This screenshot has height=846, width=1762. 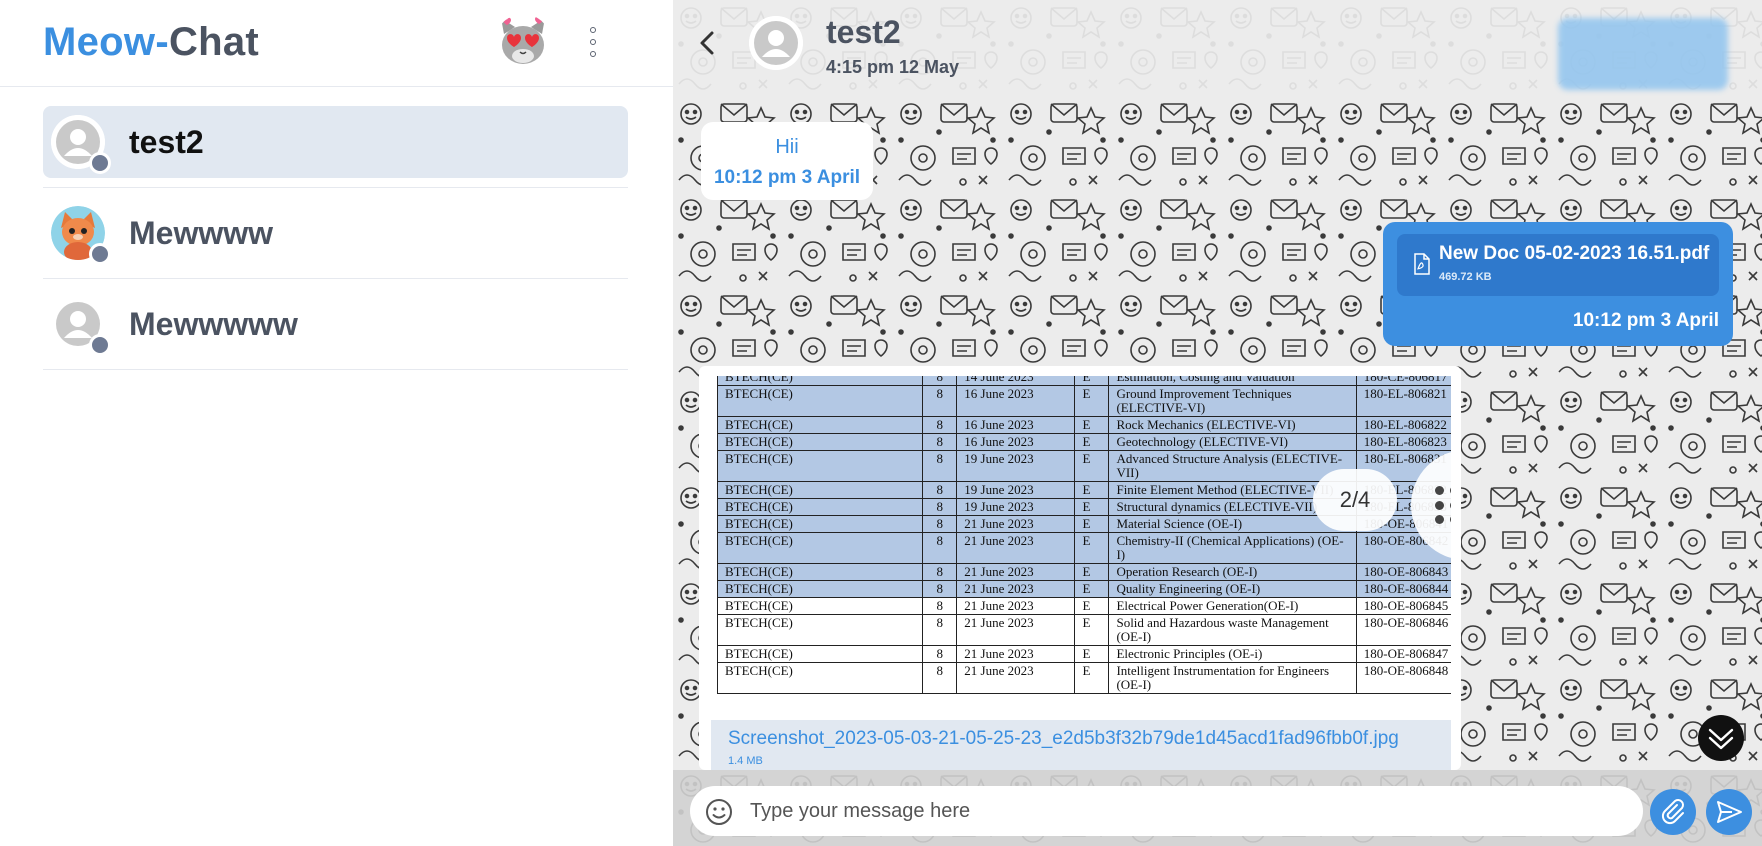 What do you see at coordinates (1574, 253) in the screenshot?
I see `pdf-file-name: New Doc 05-02-2023 16.51.pdf` at bounding box center [1574, 253].